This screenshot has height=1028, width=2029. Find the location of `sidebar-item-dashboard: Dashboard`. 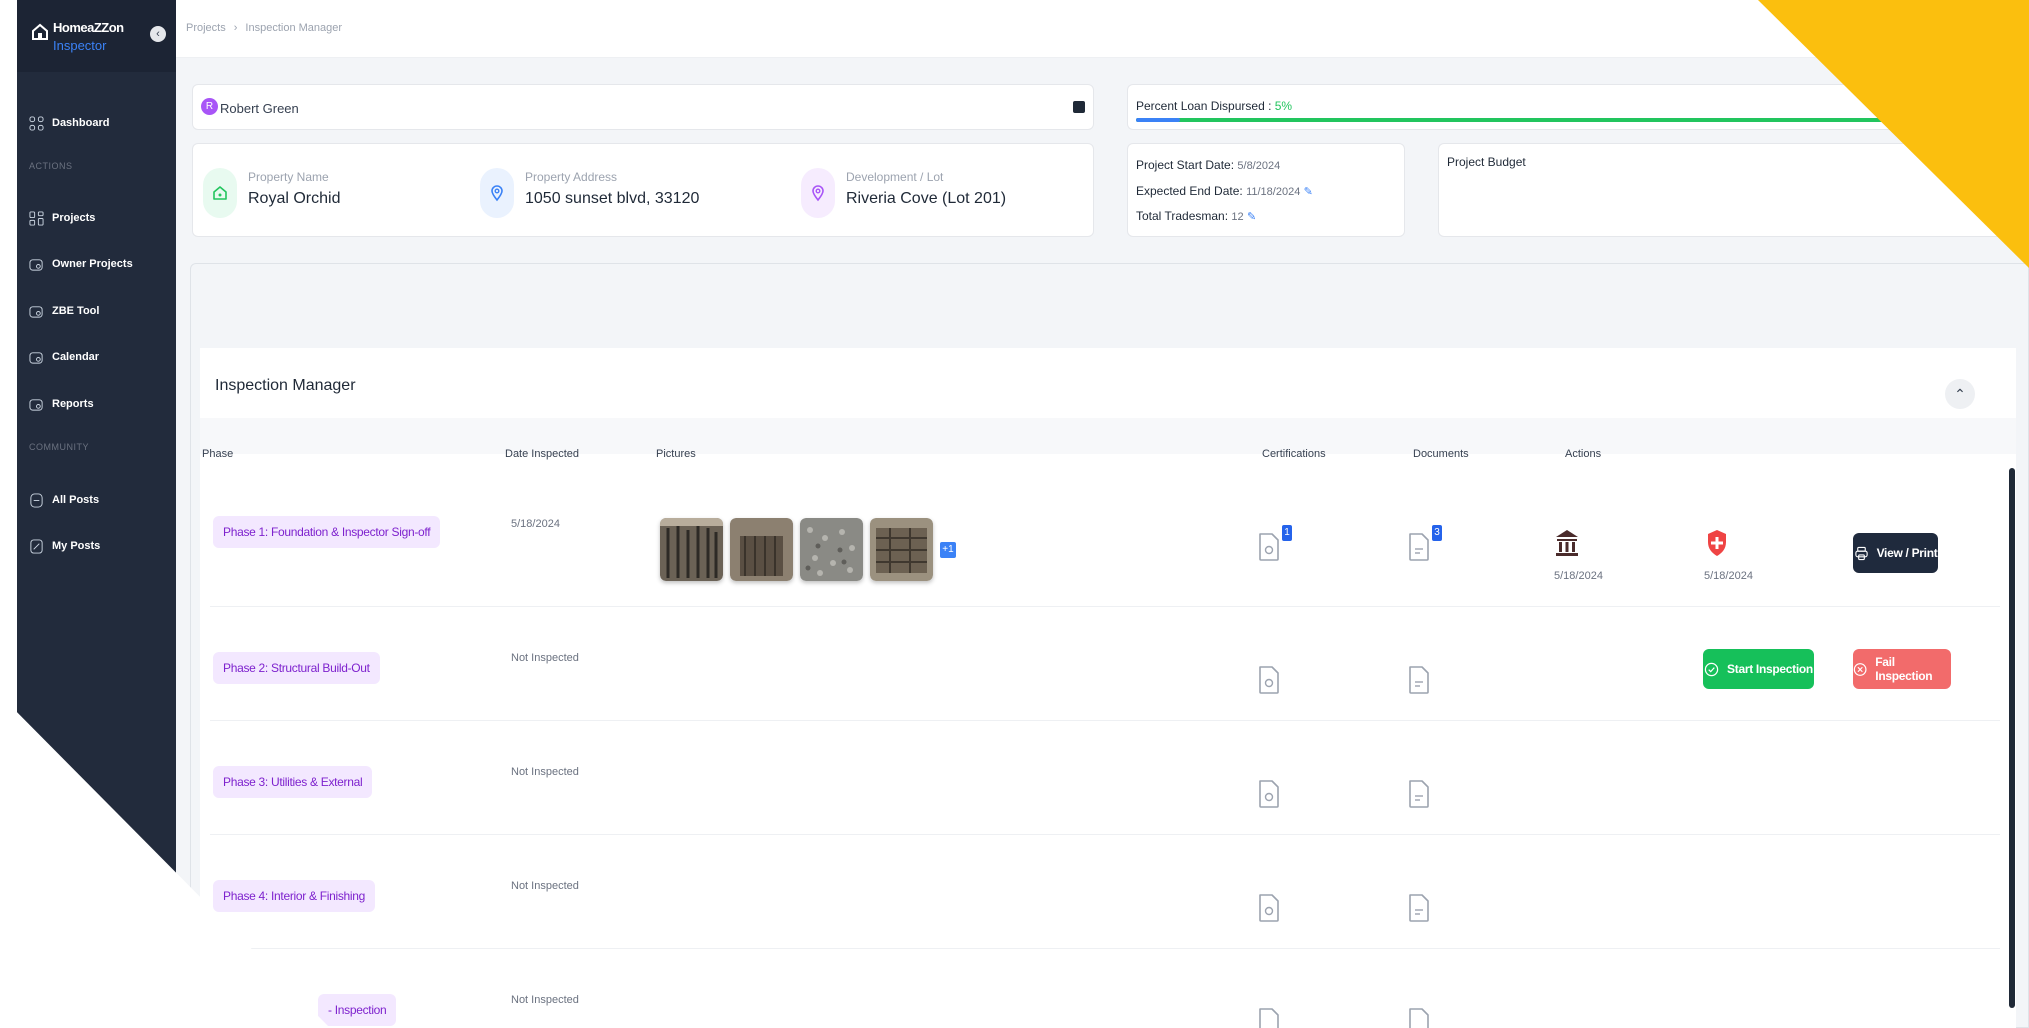

sidebar-item-dashboard: Dashboard is located at coordinates (69, 123).